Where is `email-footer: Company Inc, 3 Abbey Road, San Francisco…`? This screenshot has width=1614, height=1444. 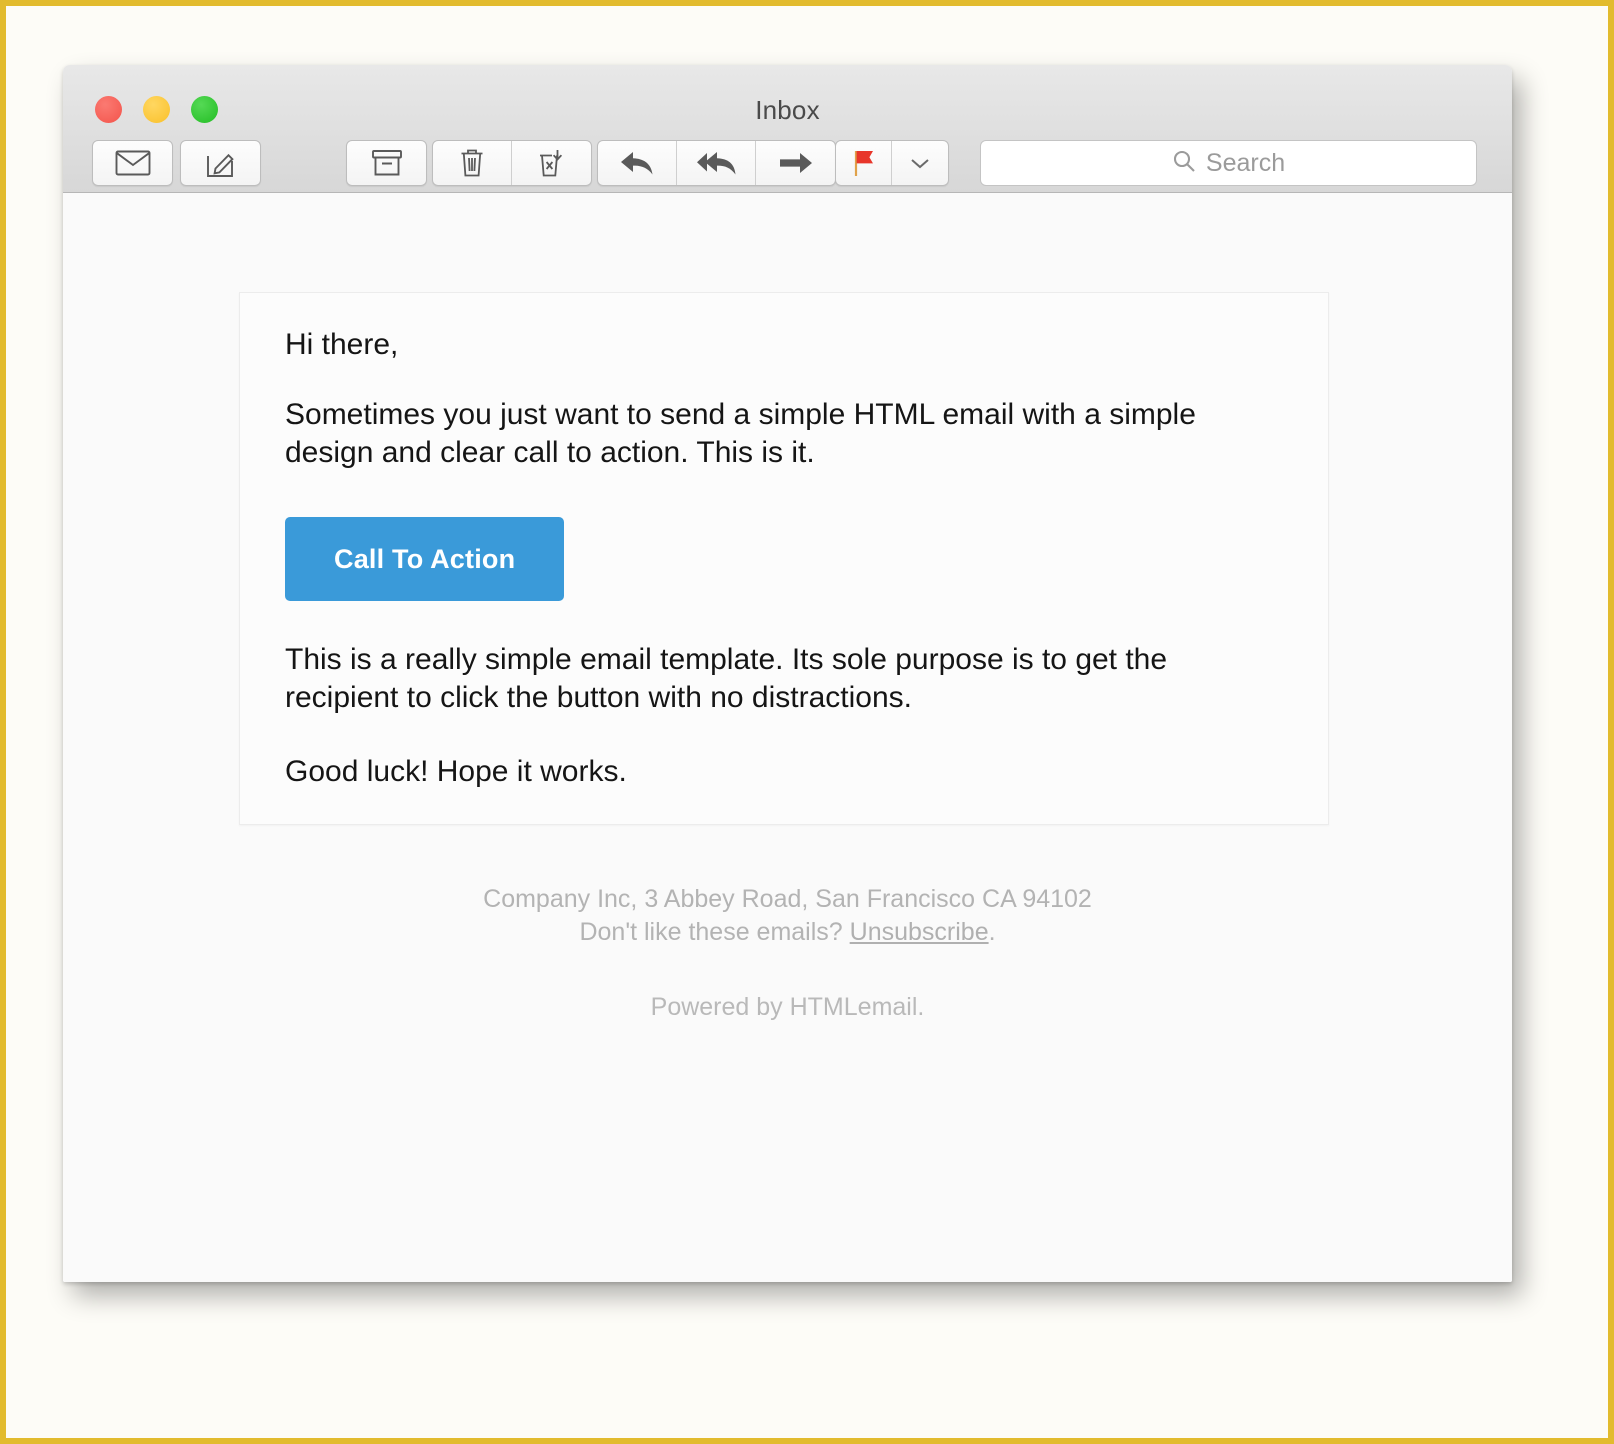
email-footer: Company Inc, 3 Abbey Road, San Francisco… is located at coordinates (787, 953).